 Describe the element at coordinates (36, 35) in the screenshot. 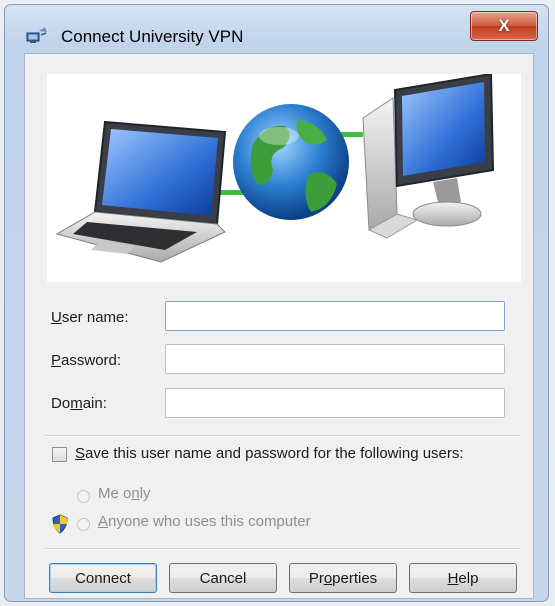

I see `network-connection-icon` at that location.